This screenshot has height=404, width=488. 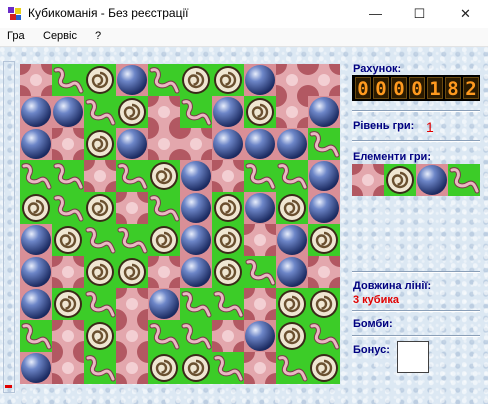 What do you see at coordinates (98, 36) in the screenshot?
I see `menu-help: ?` at bounding box center [98, 36].